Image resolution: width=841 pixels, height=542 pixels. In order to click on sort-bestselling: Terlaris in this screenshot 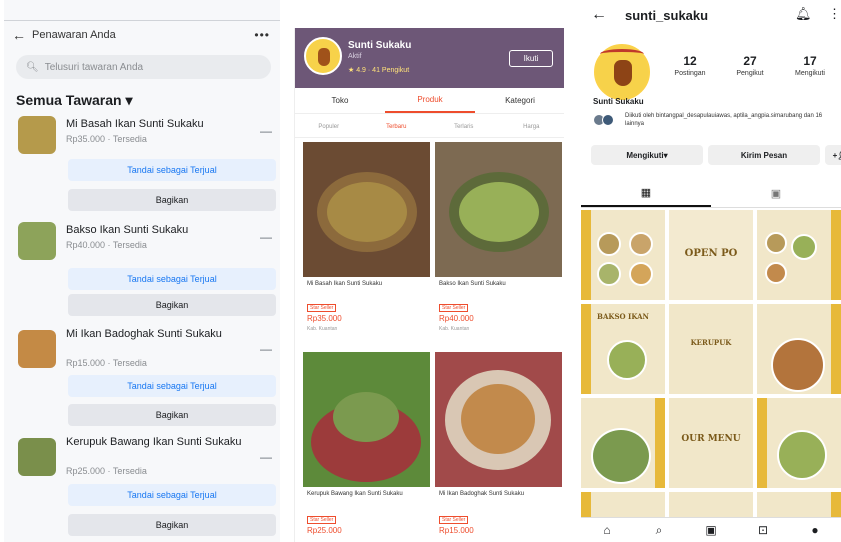, I will do `click(464, 126)`.